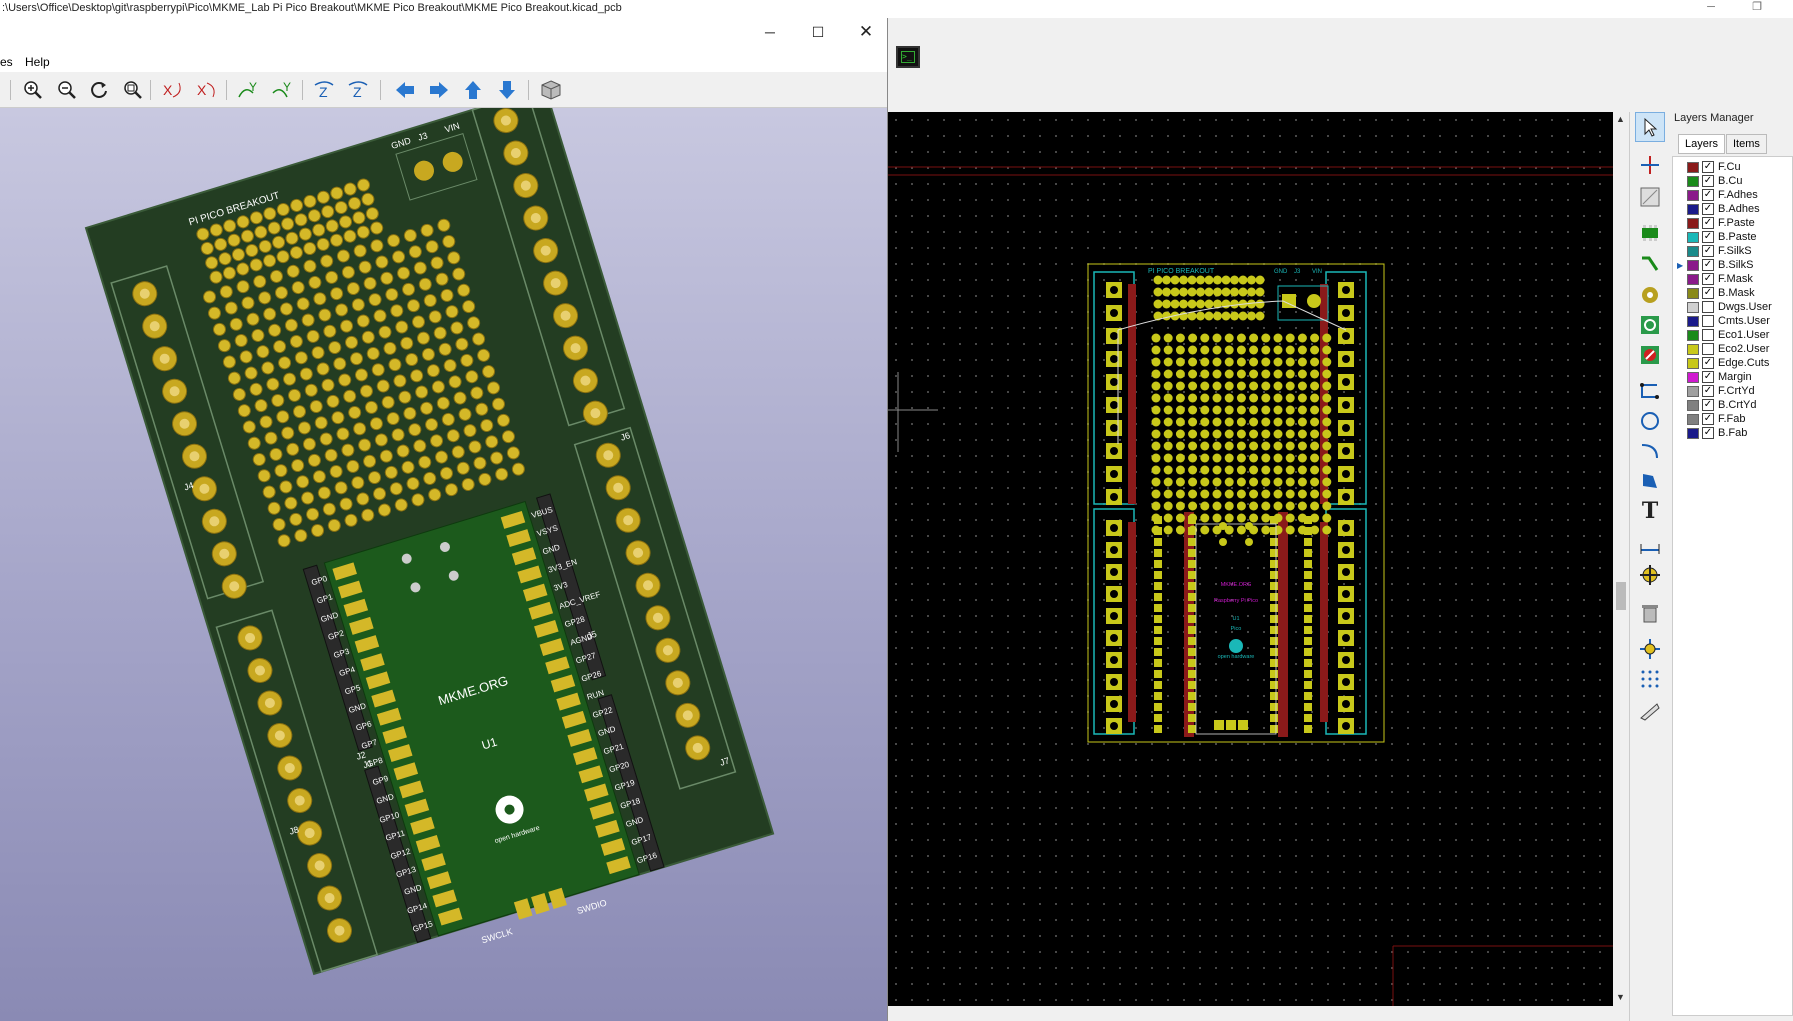 This screenshot has width=1793, height=1021. I want to click on layer-name: Margin, so click(1735, 377).